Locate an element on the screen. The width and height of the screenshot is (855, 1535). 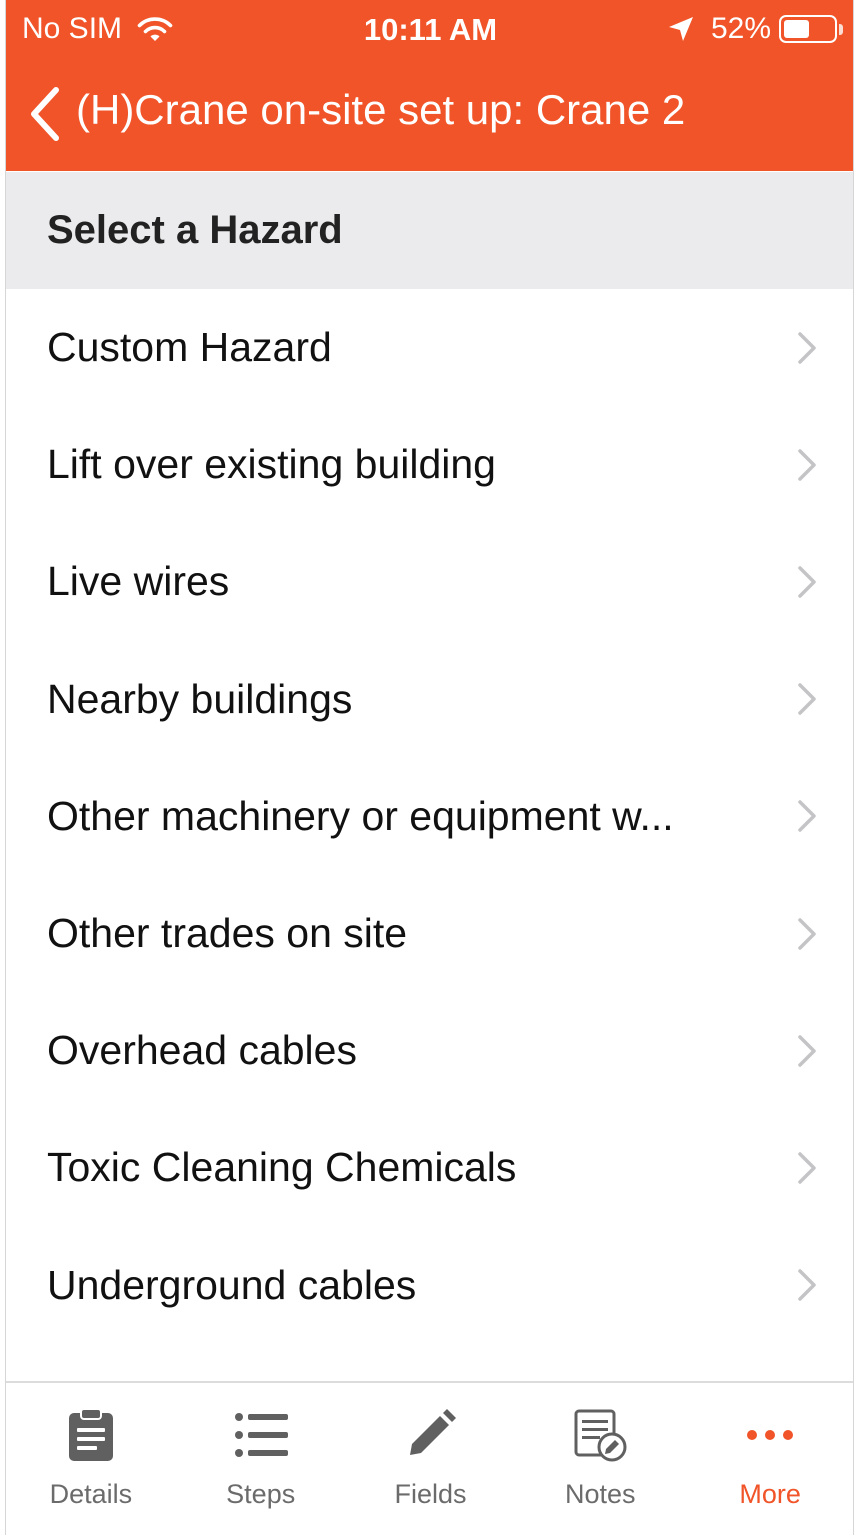
tab-label: Steps is located at coordinates (261, 1494).